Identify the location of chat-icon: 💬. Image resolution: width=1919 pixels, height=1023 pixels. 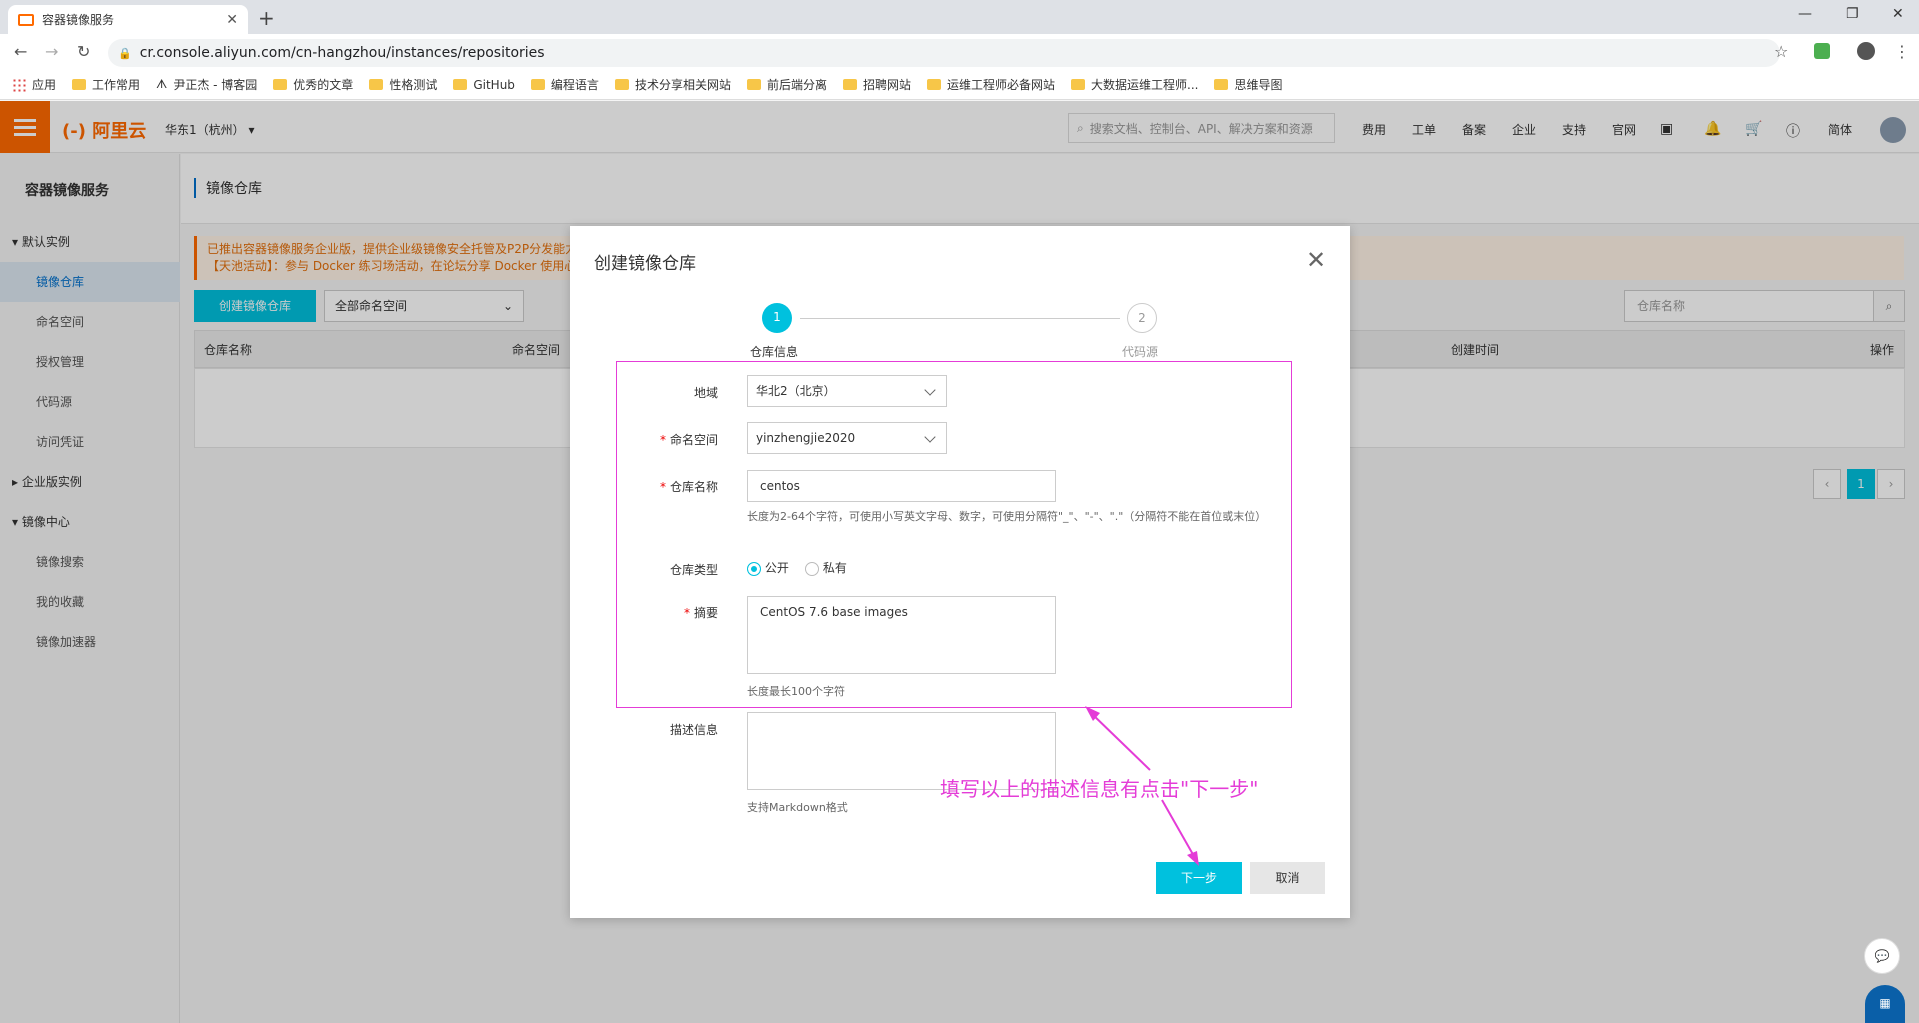
(1882, 956).